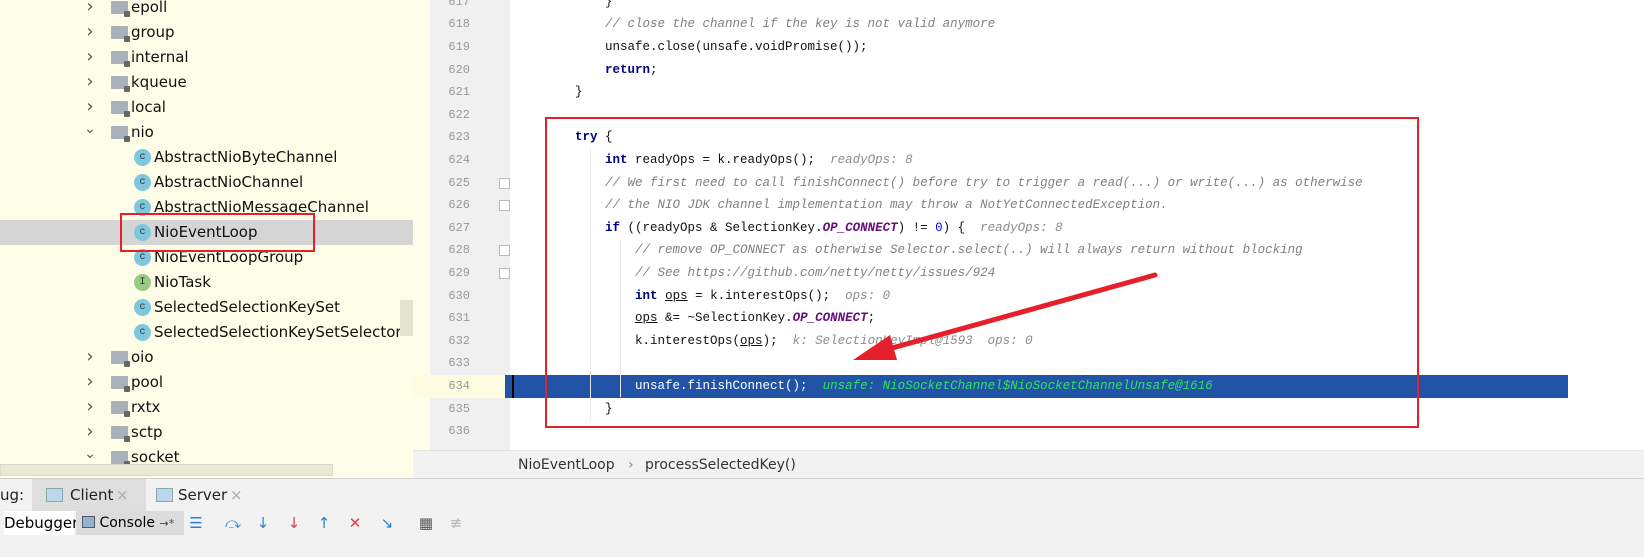  I want to click on tab-label: Client, so click(92, 495).